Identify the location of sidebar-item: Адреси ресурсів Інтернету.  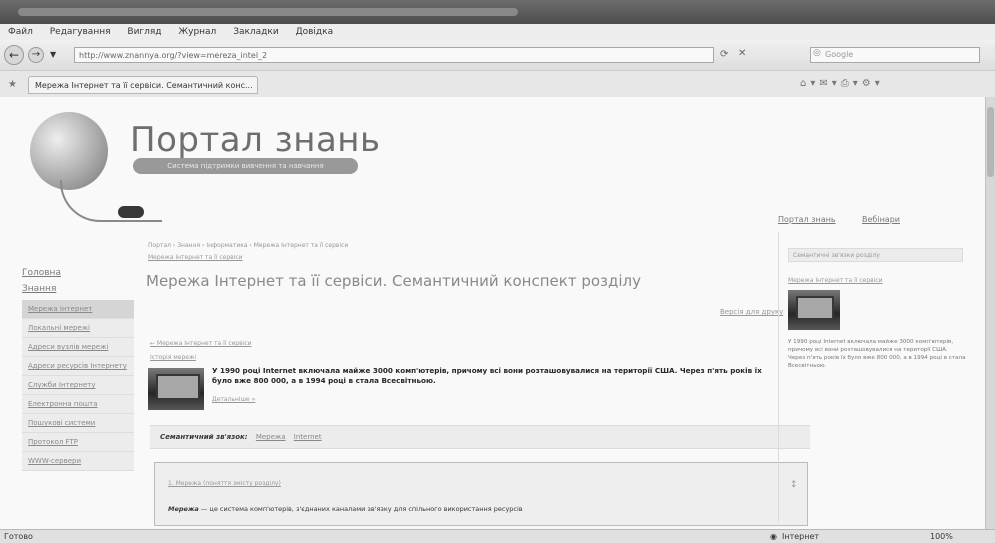
(78, 366).